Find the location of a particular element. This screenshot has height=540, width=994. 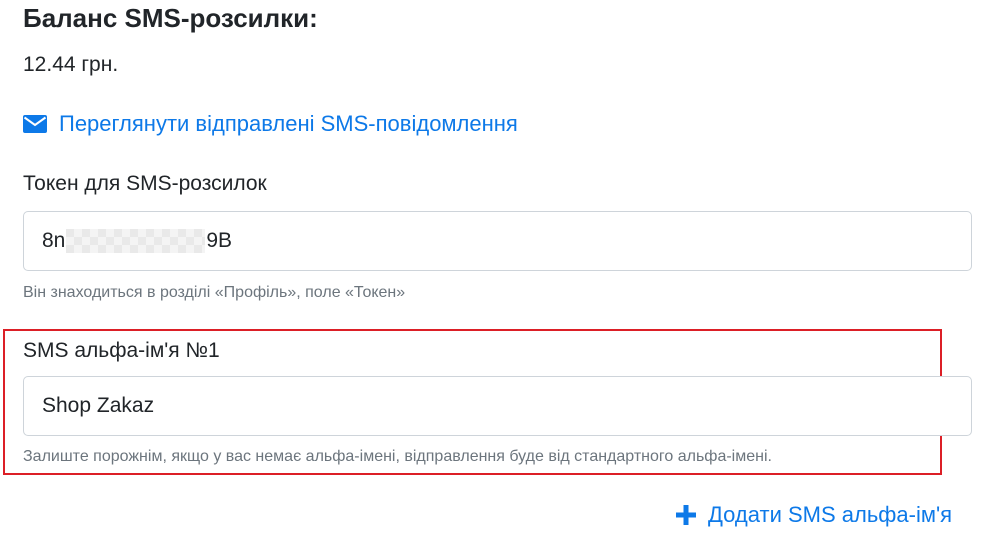

envelope-icon is located at coordinates (35, 124).